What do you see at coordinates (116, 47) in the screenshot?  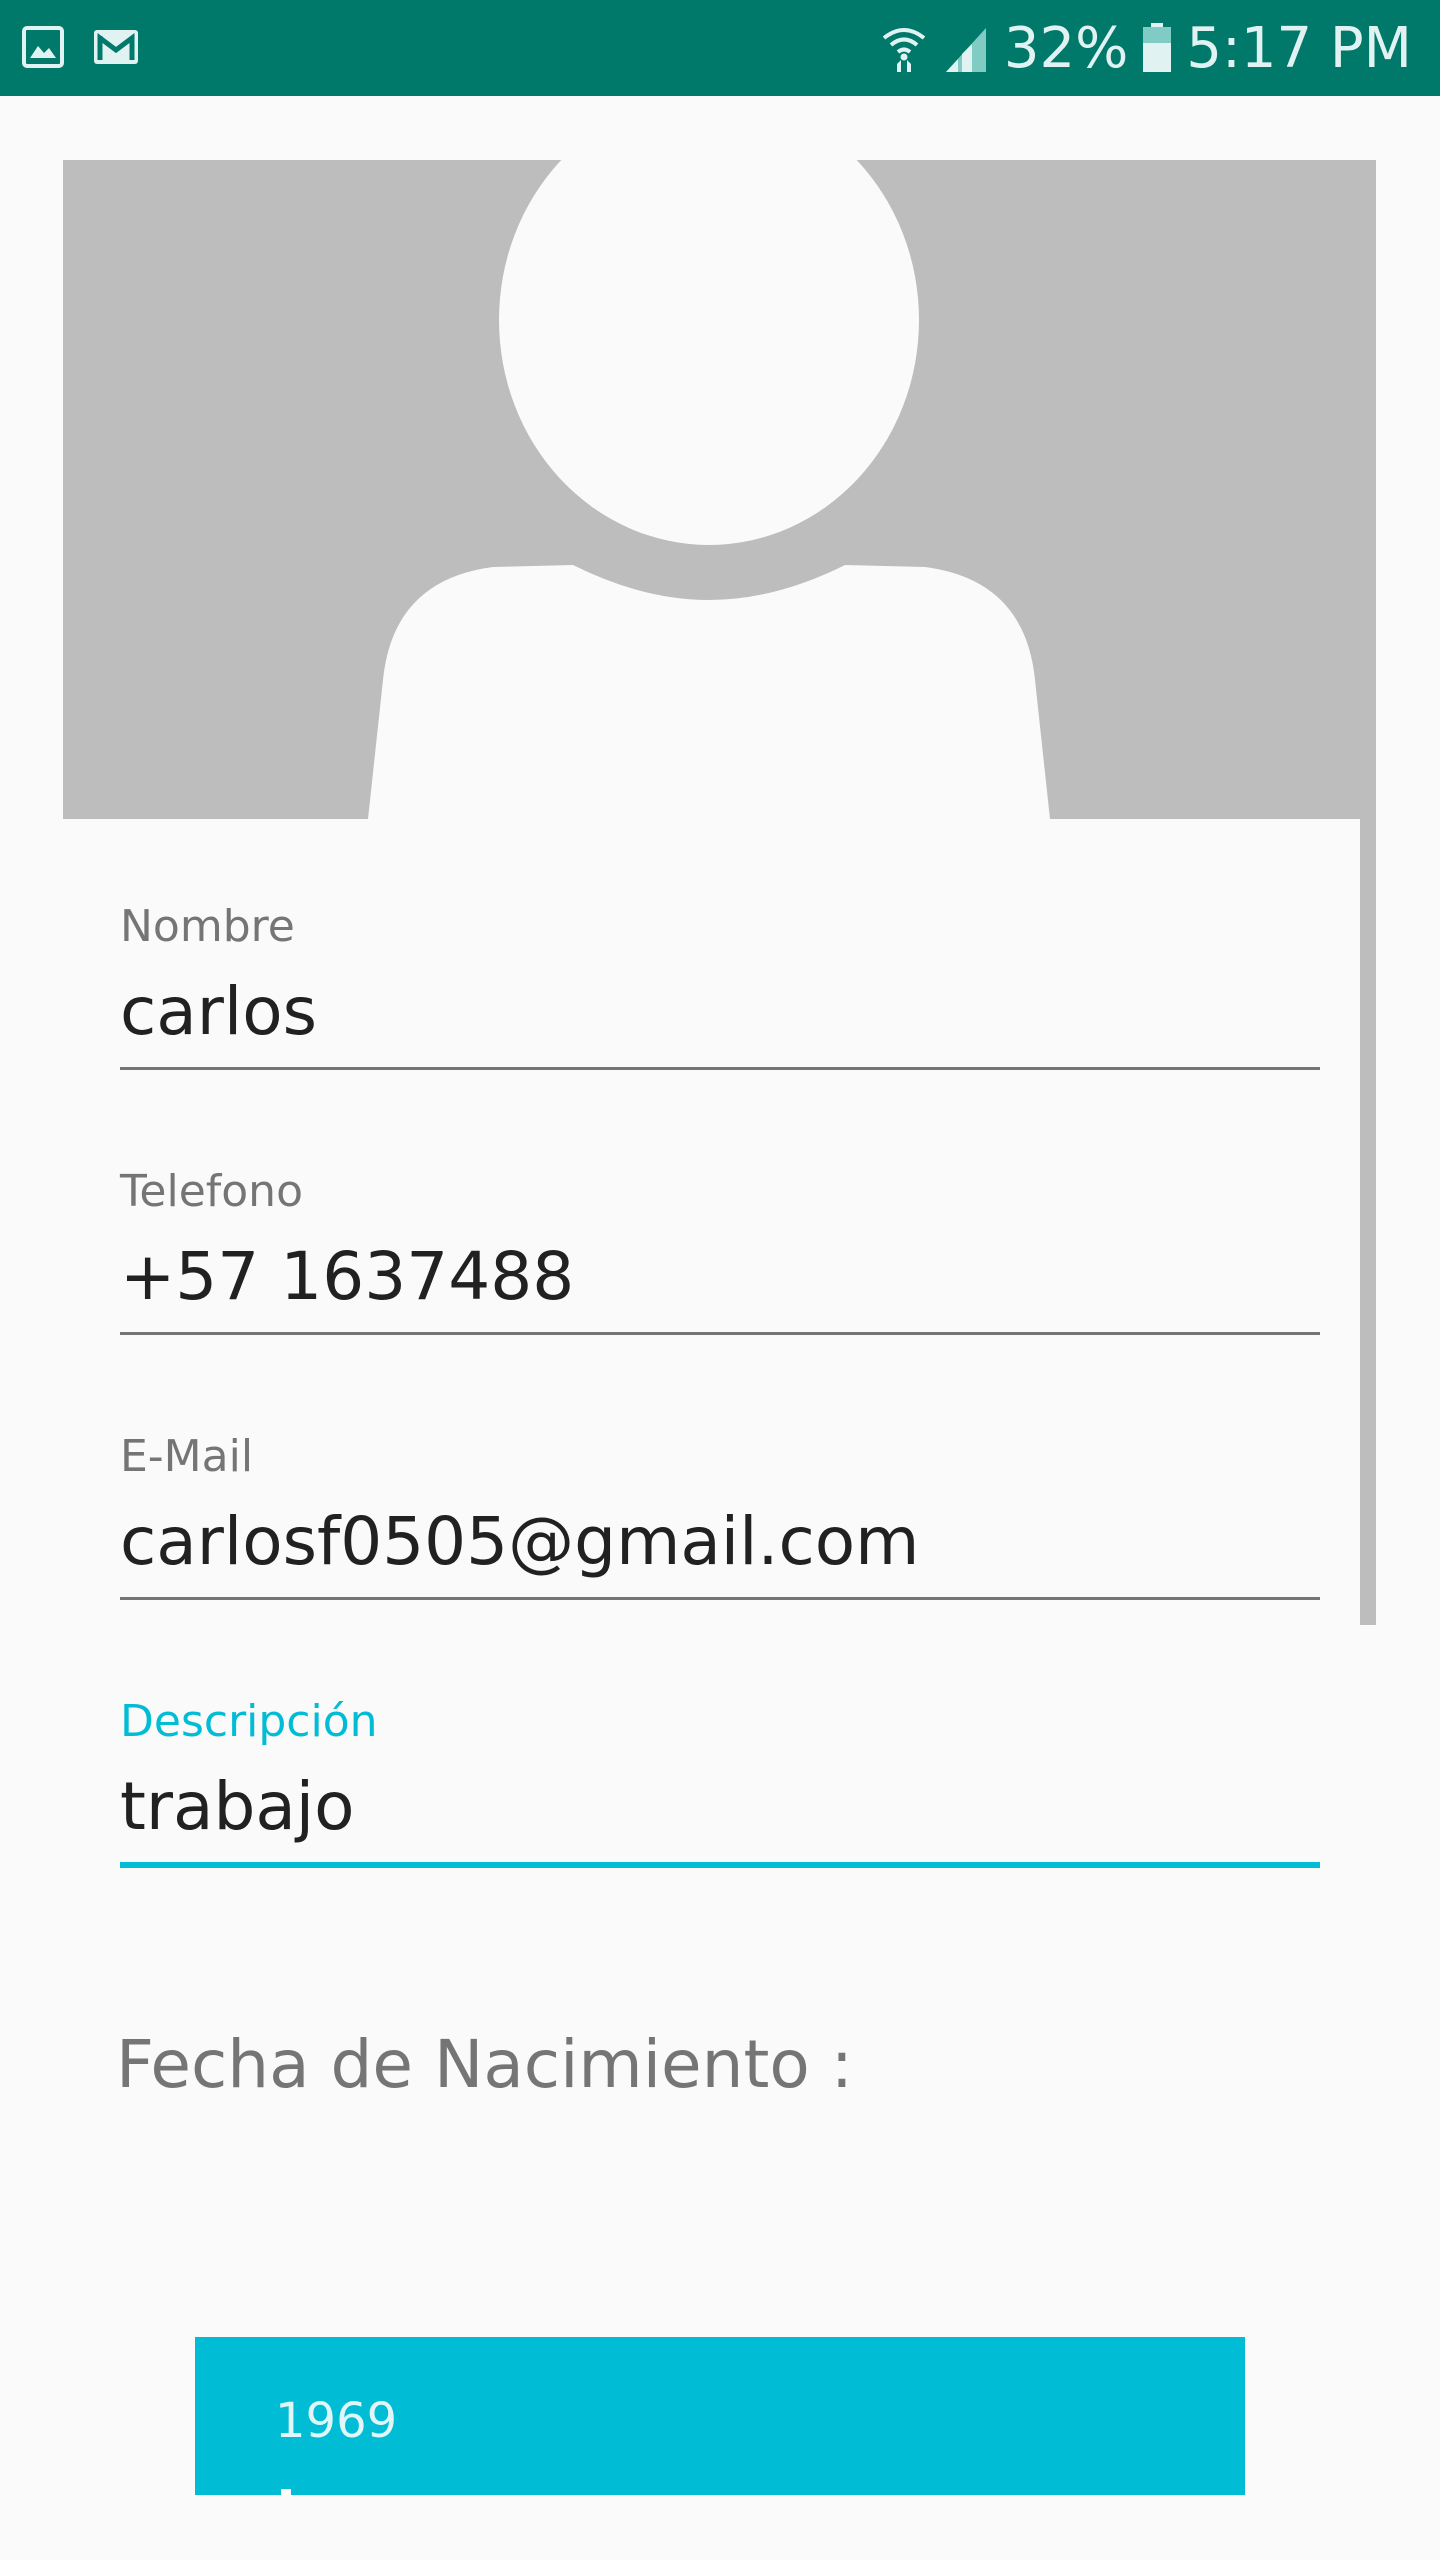 I see `gmail-icon` at bounding box center [116, 47].